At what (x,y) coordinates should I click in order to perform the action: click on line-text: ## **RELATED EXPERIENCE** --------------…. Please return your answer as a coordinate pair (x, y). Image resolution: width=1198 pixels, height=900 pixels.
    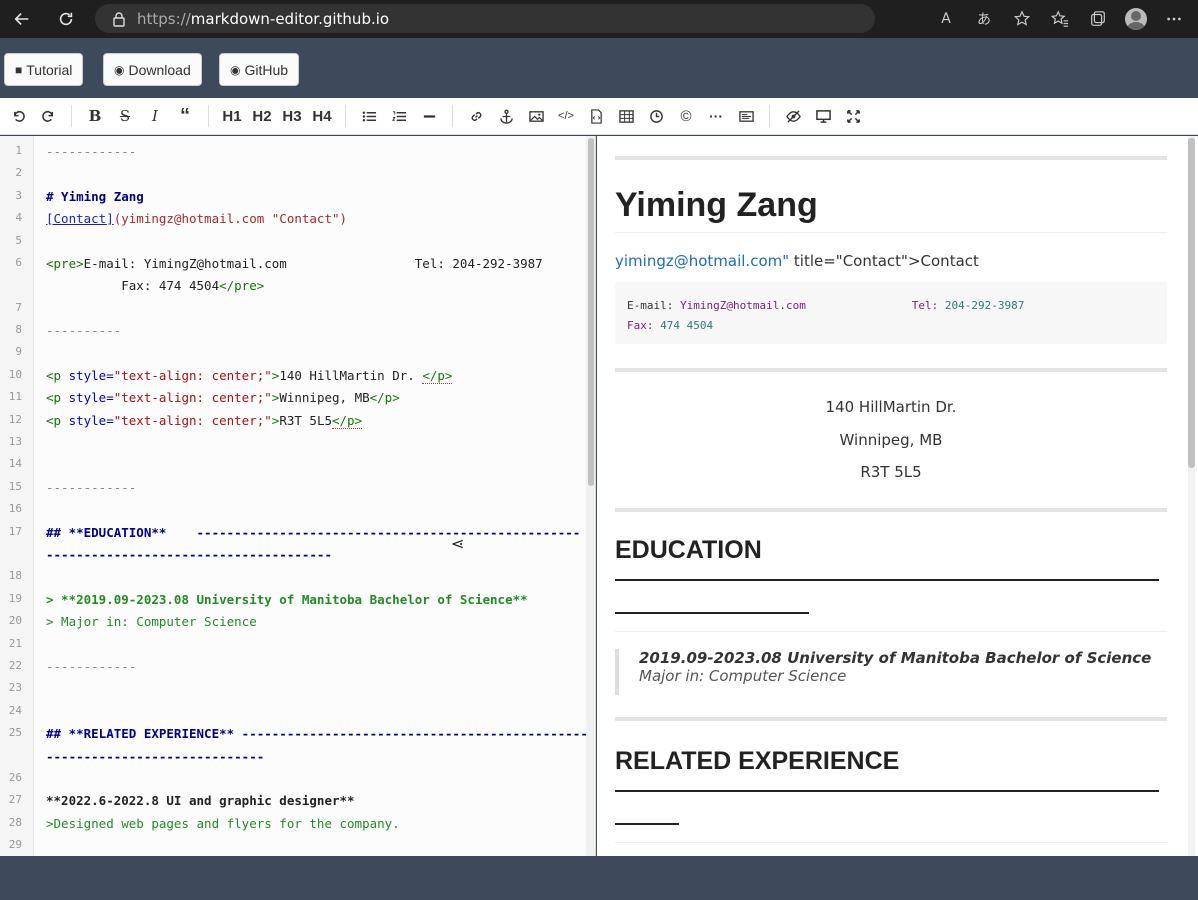
    Looking at the image, I should click on (317, 733).